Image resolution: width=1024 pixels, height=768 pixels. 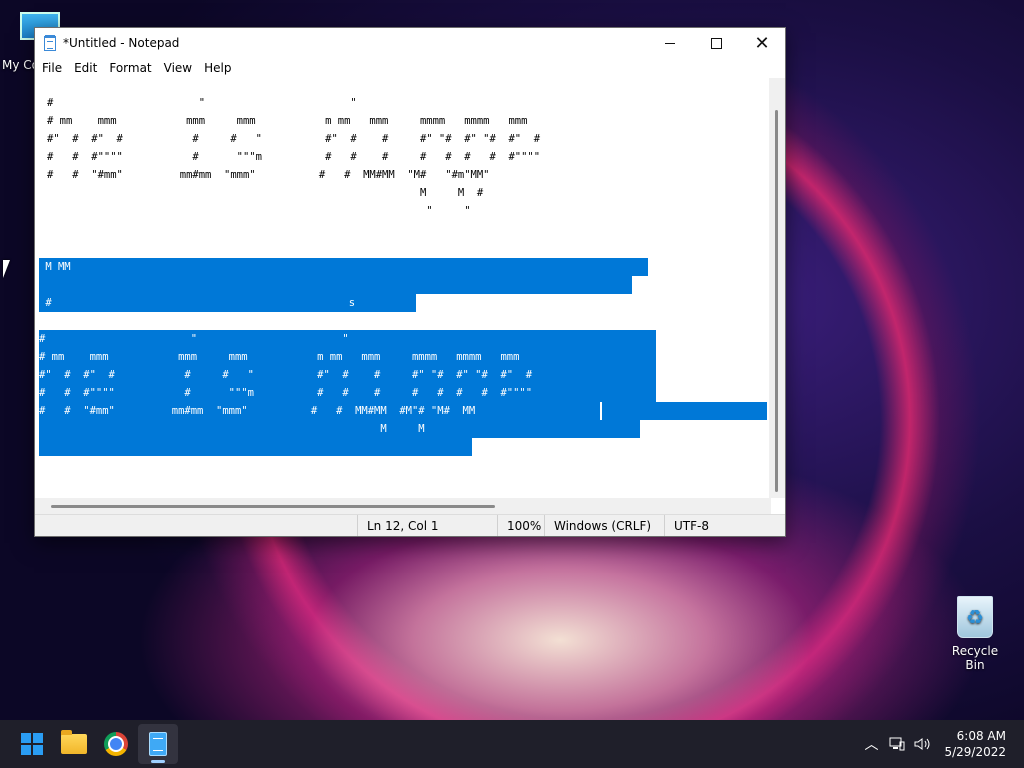 I want to click on menu-help: Help, so click(x=217, y=68).